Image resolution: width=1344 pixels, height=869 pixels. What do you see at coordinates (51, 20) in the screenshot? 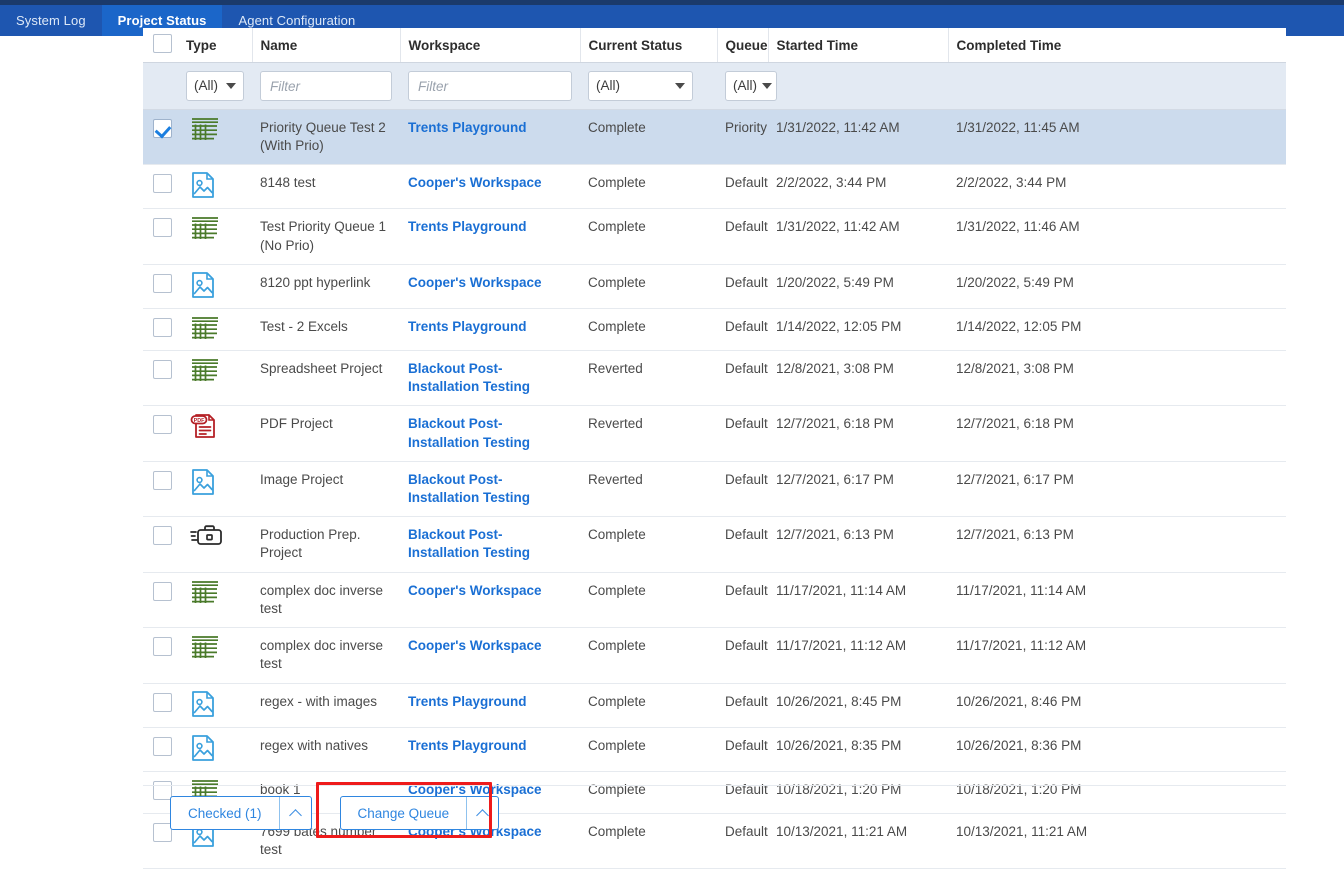
I see `nav-tab-system-log: System Log` at bounding box center [51, 20].